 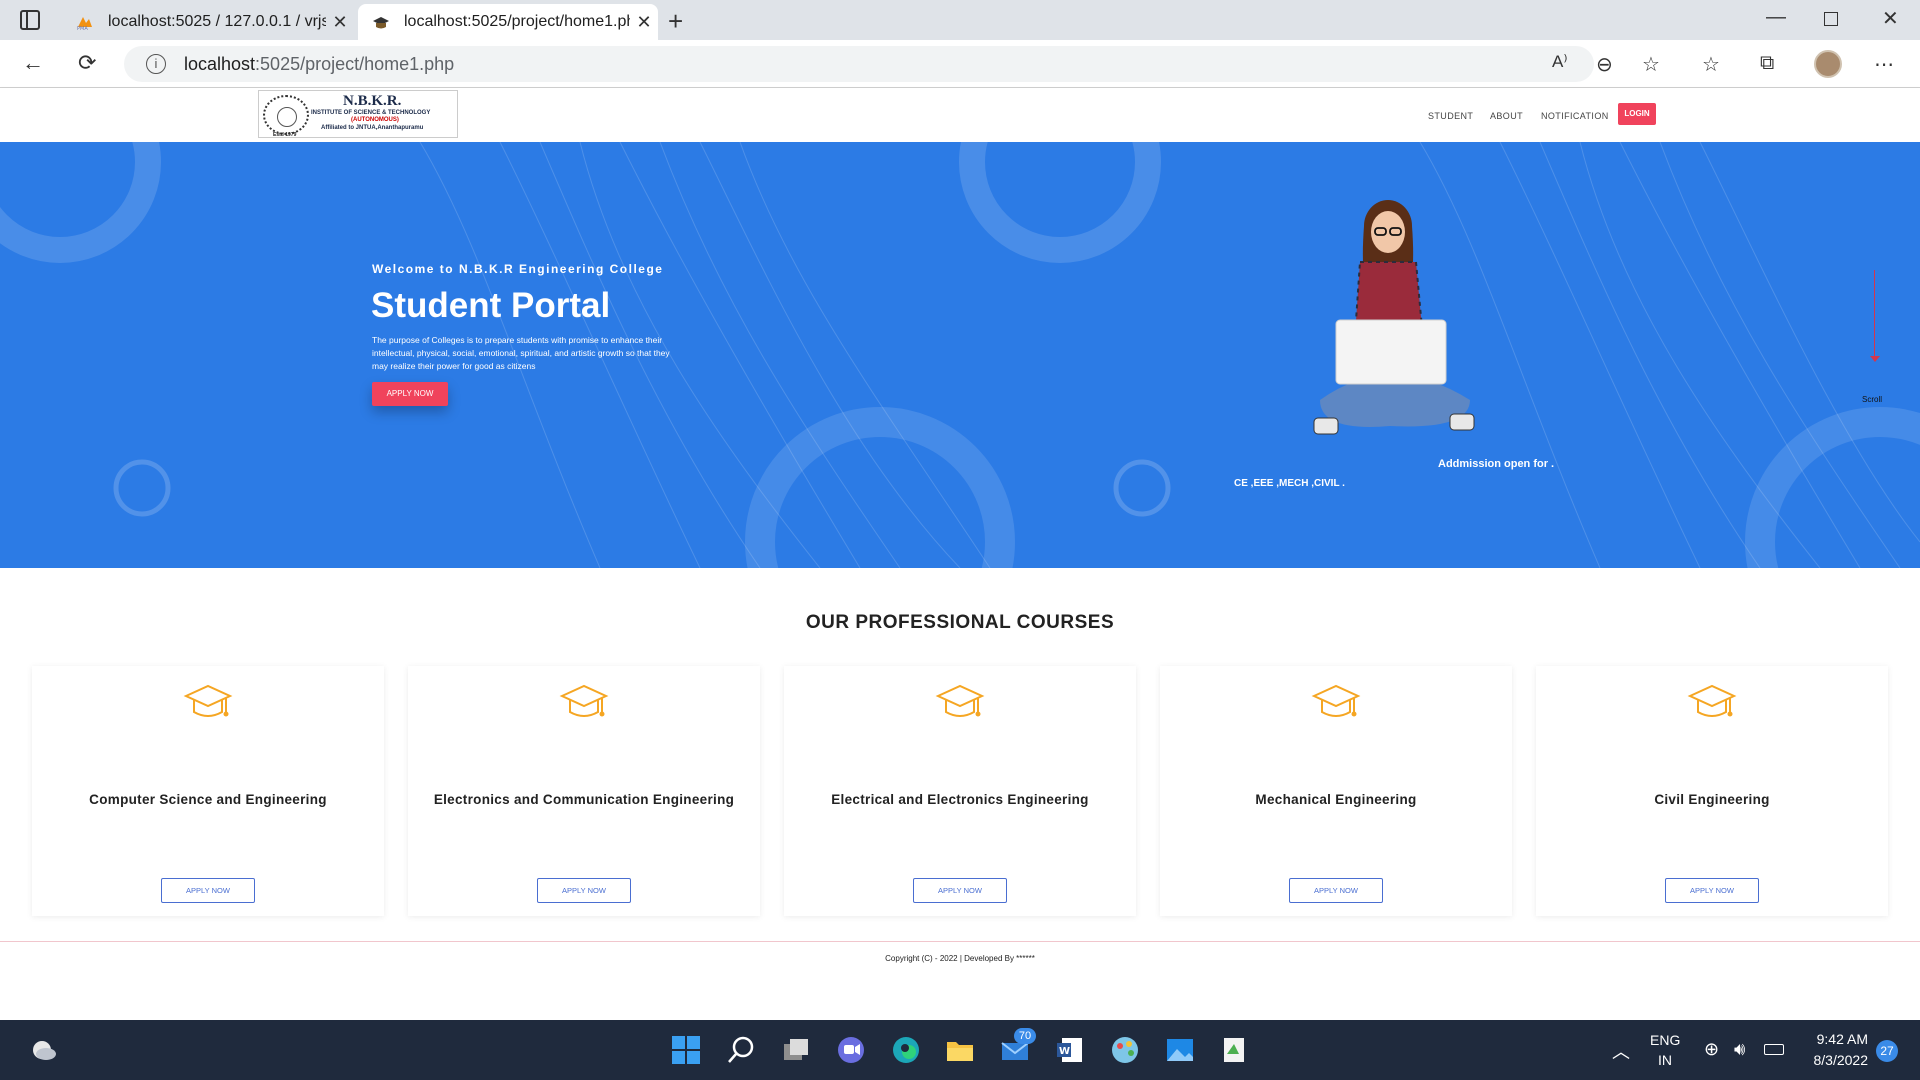 What do you see at coordinates (1665, 1040) in the screenshot?
I see `language-code: ENG` at bounding box center [1665, 1040].